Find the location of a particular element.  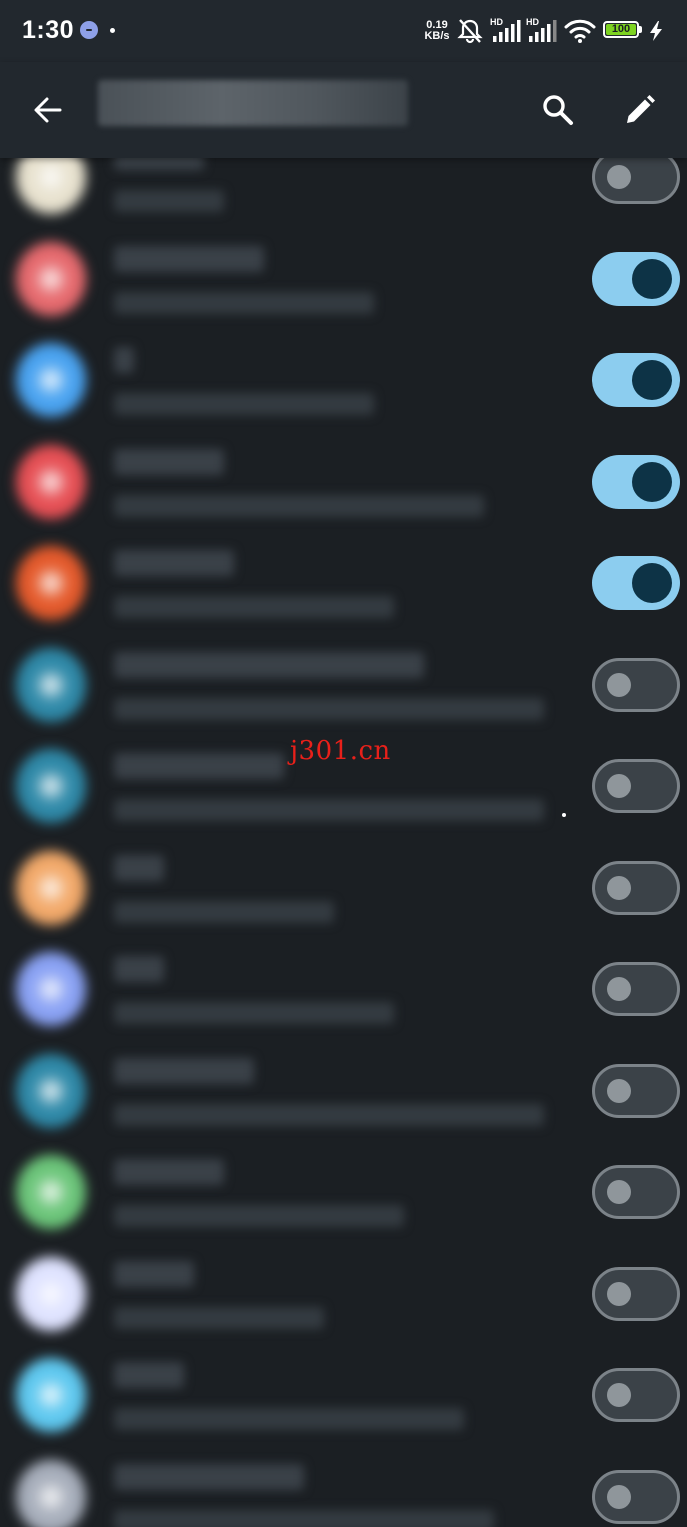

more-notifications-dot is located at coordinates (112, 30).